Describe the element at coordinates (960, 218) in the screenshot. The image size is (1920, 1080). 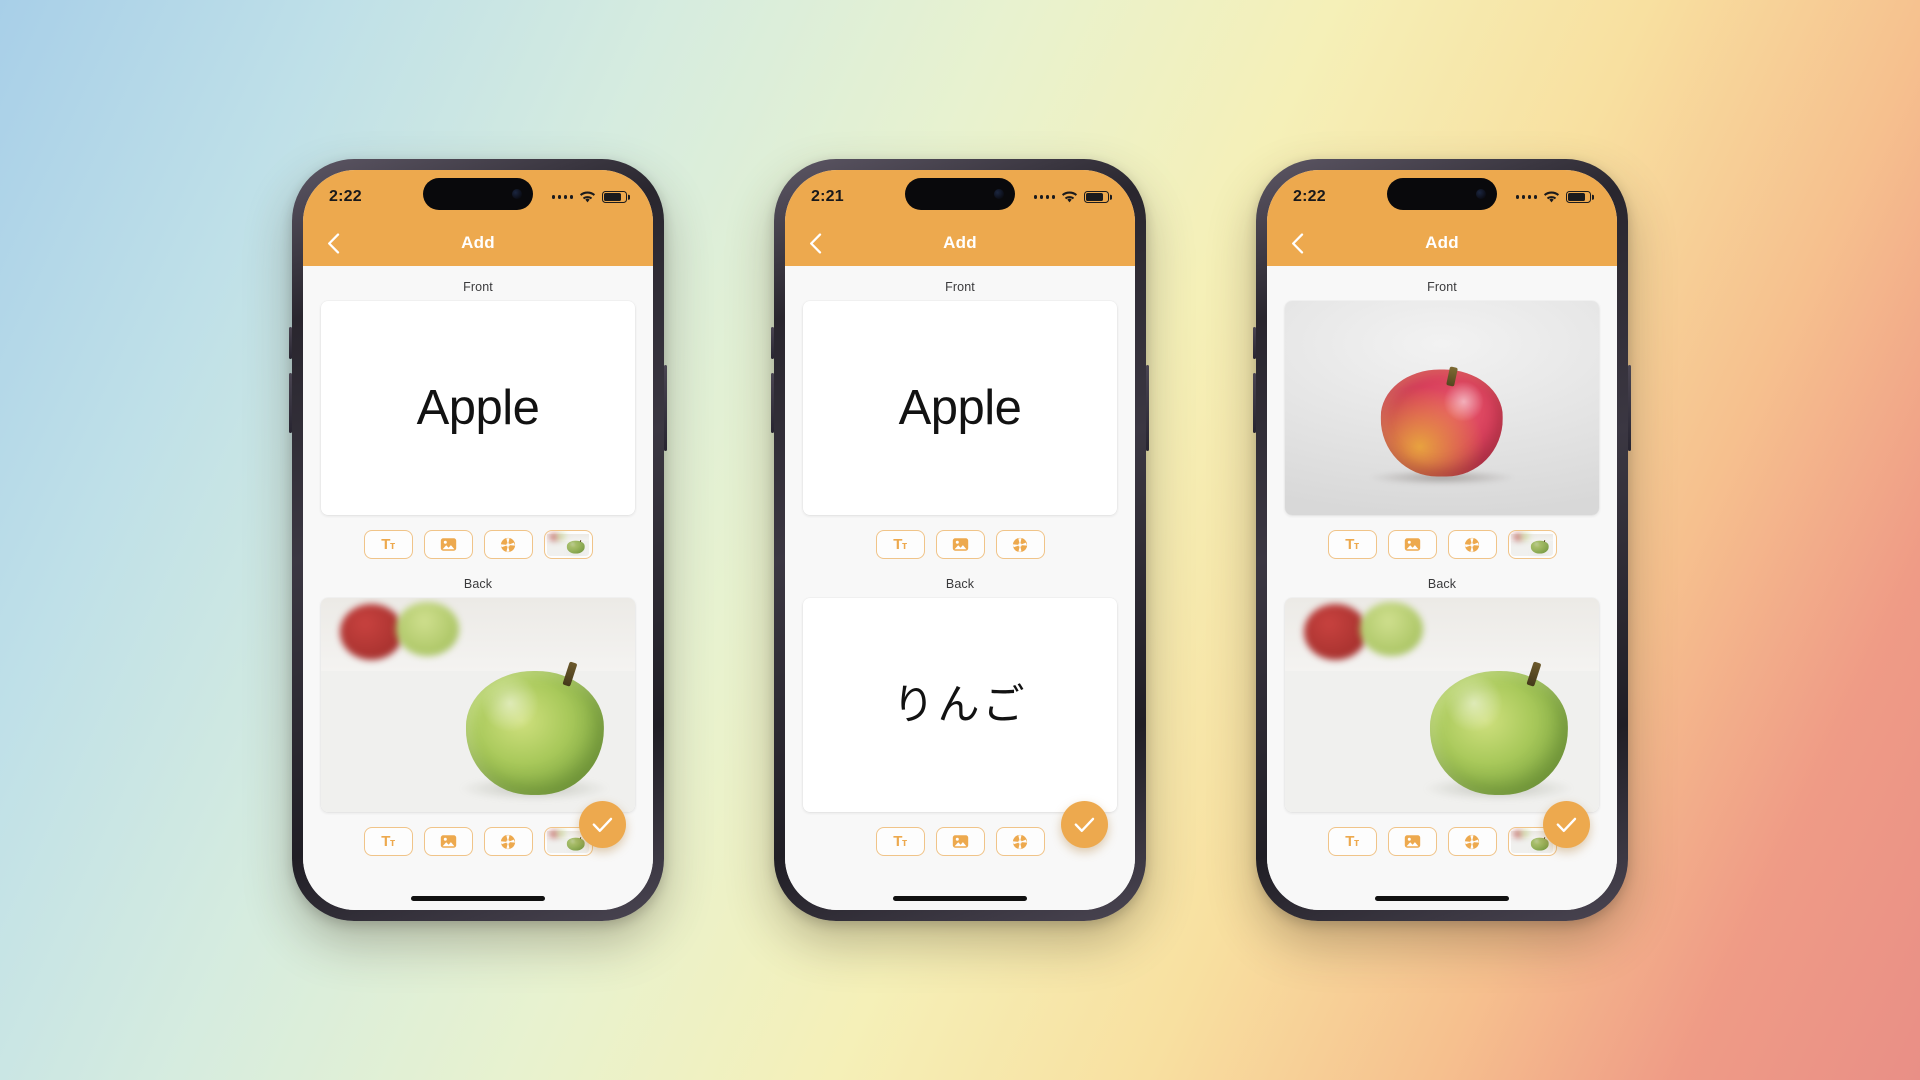
I see `phone-2-topbar: 2:21 Add` at that location.